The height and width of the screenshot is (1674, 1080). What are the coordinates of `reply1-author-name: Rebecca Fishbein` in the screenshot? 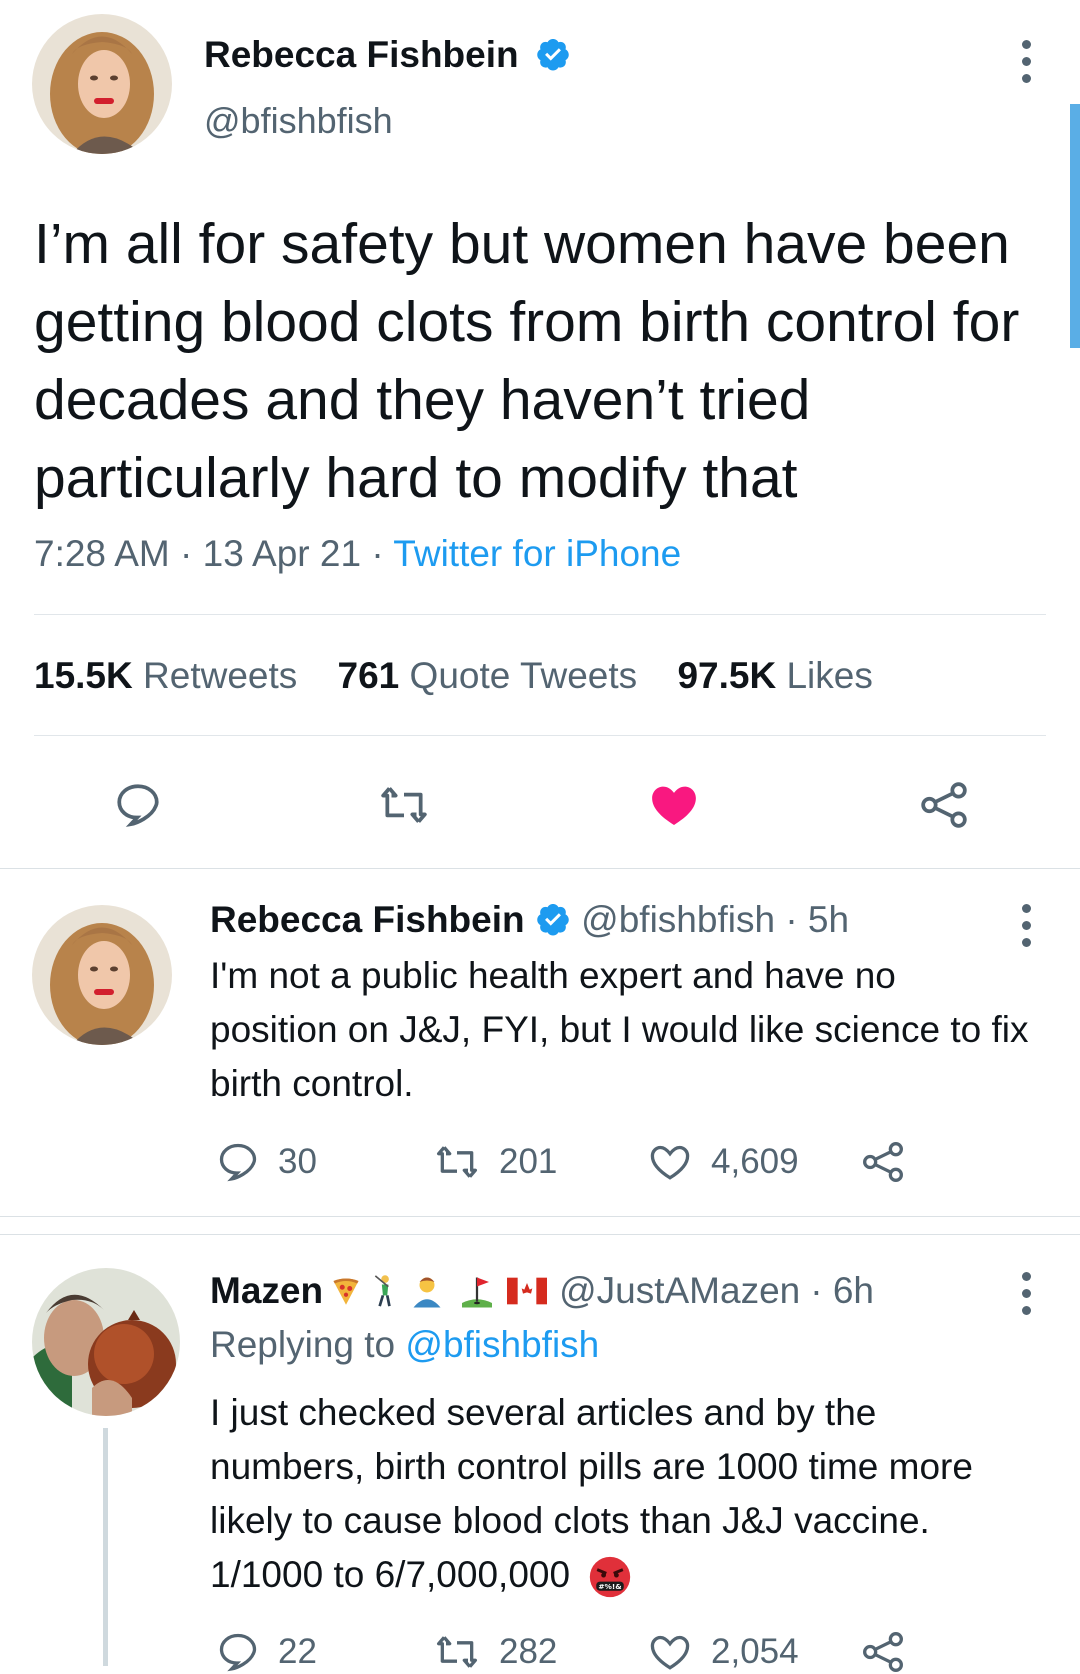 It's located at (367, 919).